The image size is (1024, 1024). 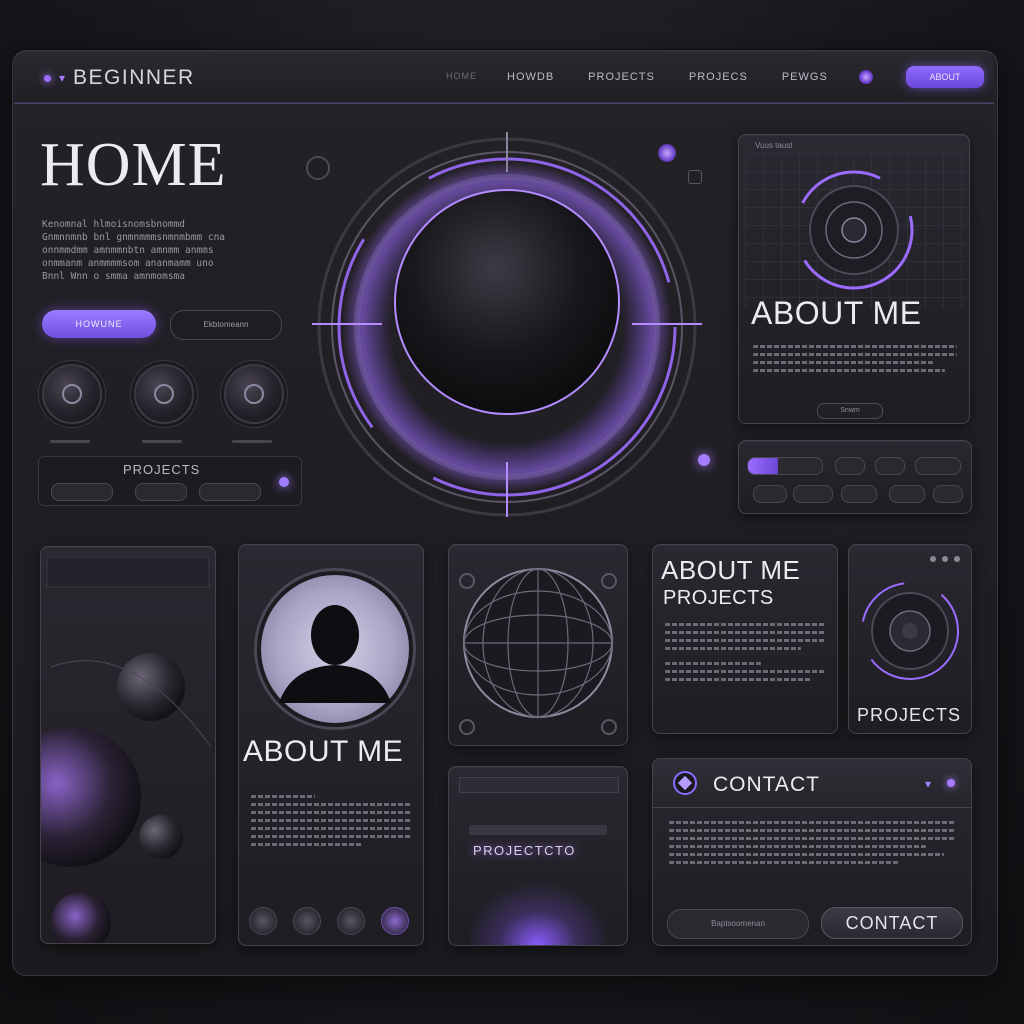 I want to click on planets-illustration, so click(x=126, y=749).